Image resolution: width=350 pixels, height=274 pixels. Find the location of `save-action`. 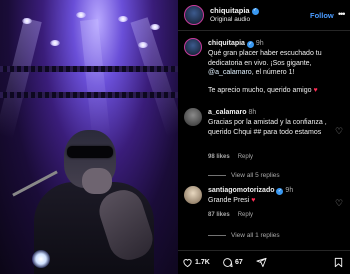

save-action is located at coordinates (338, 262).